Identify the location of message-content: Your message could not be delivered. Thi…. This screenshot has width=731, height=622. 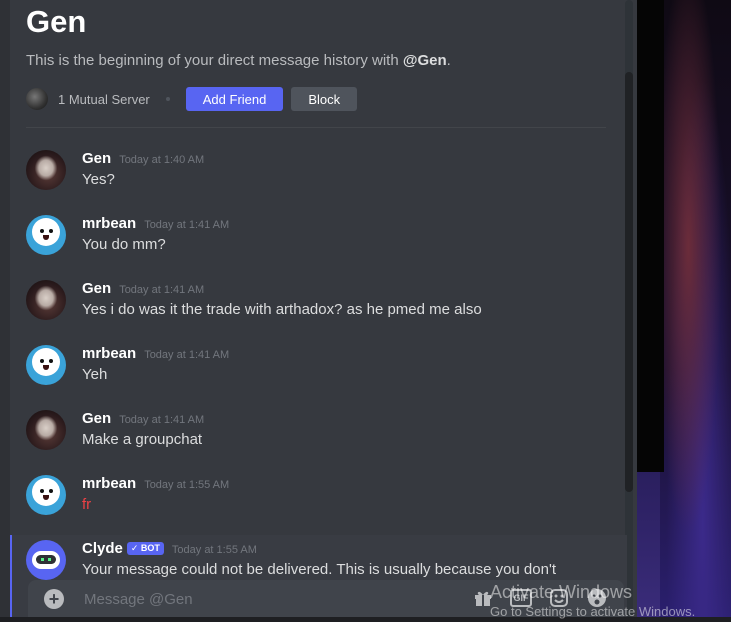
(319, 569).